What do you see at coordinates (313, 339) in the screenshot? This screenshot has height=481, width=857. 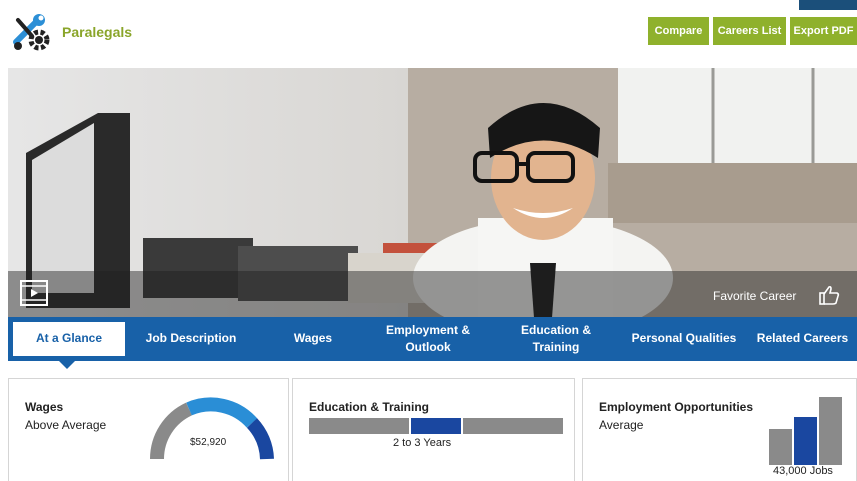 I see `tab-wages: Wages` at bounding box center [313, 339].